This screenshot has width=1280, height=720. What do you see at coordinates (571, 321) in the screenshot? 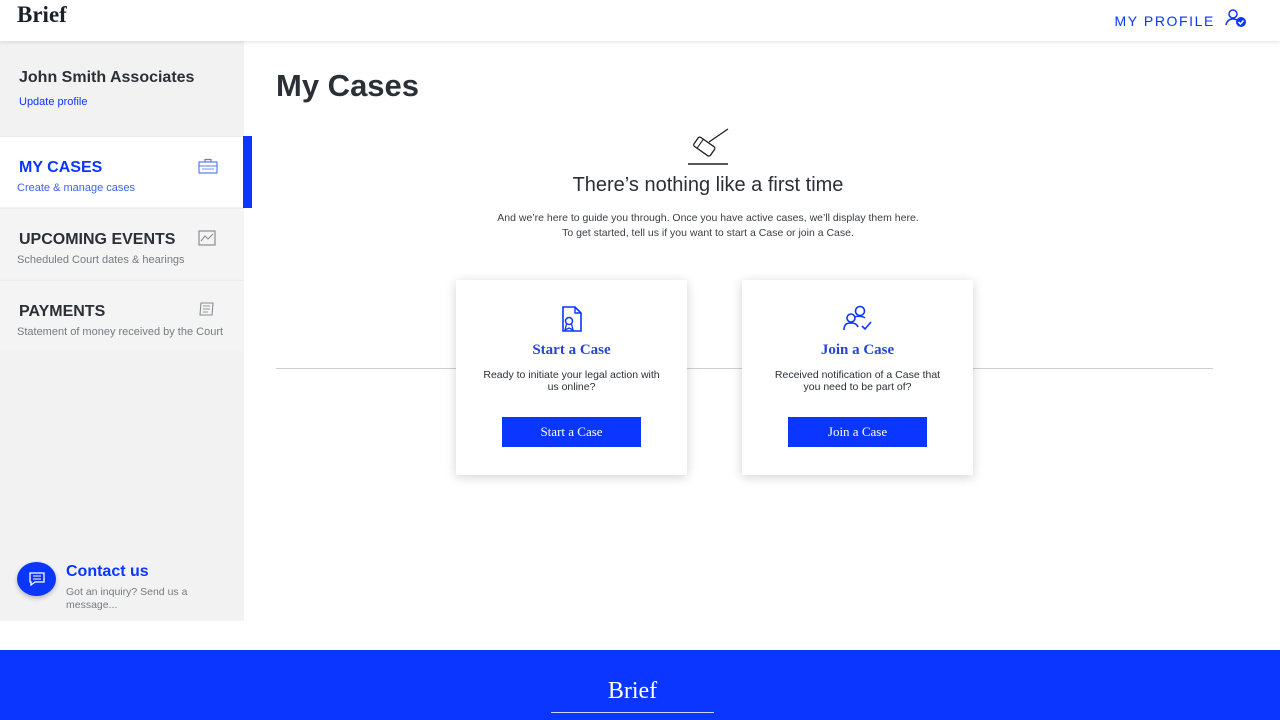
I see `document-certificate-icon` at bounding box center [571, 321].